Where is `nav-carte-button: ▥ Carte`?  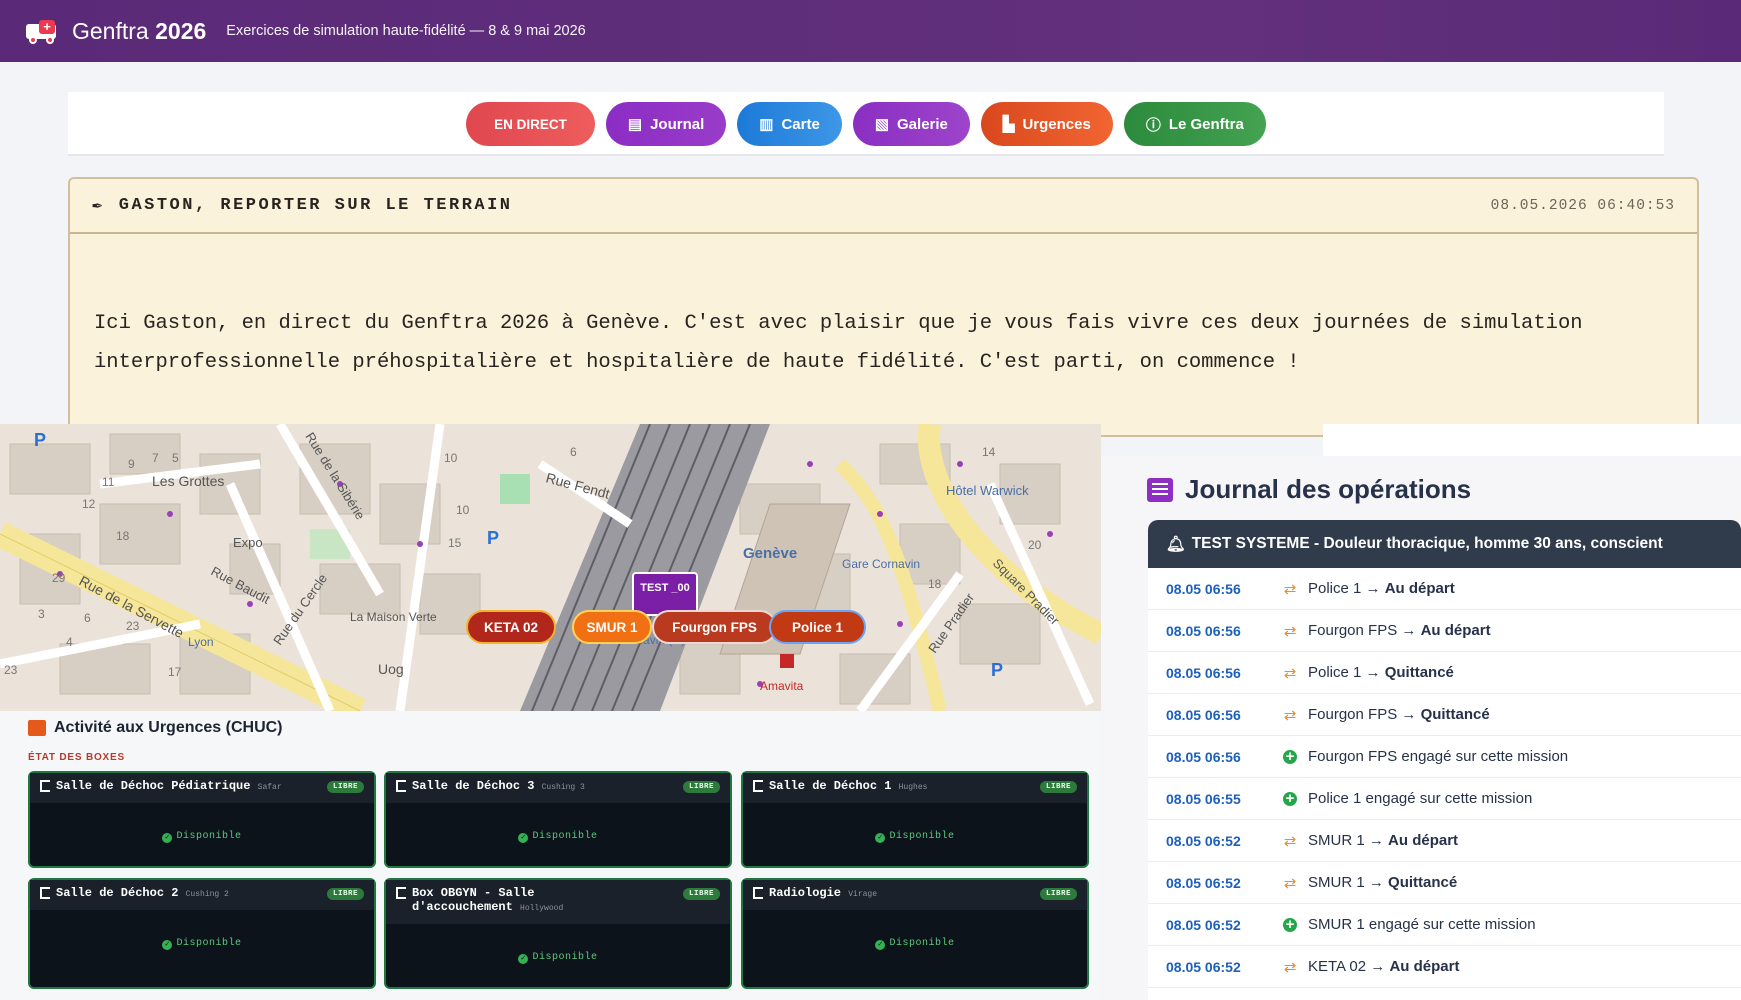 nav-carte-button: ▥ Carte is located at coordinates (789, 124).